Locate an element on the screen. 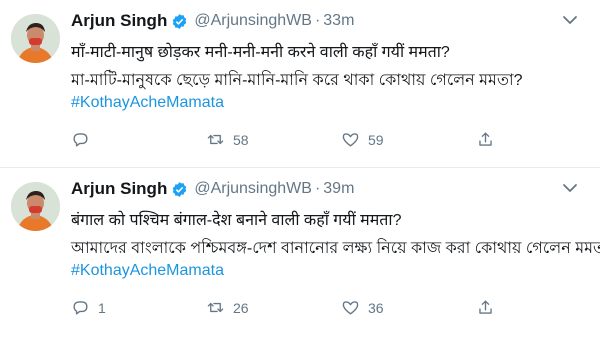  like-count: 59 is located at coordinates (376, 139).